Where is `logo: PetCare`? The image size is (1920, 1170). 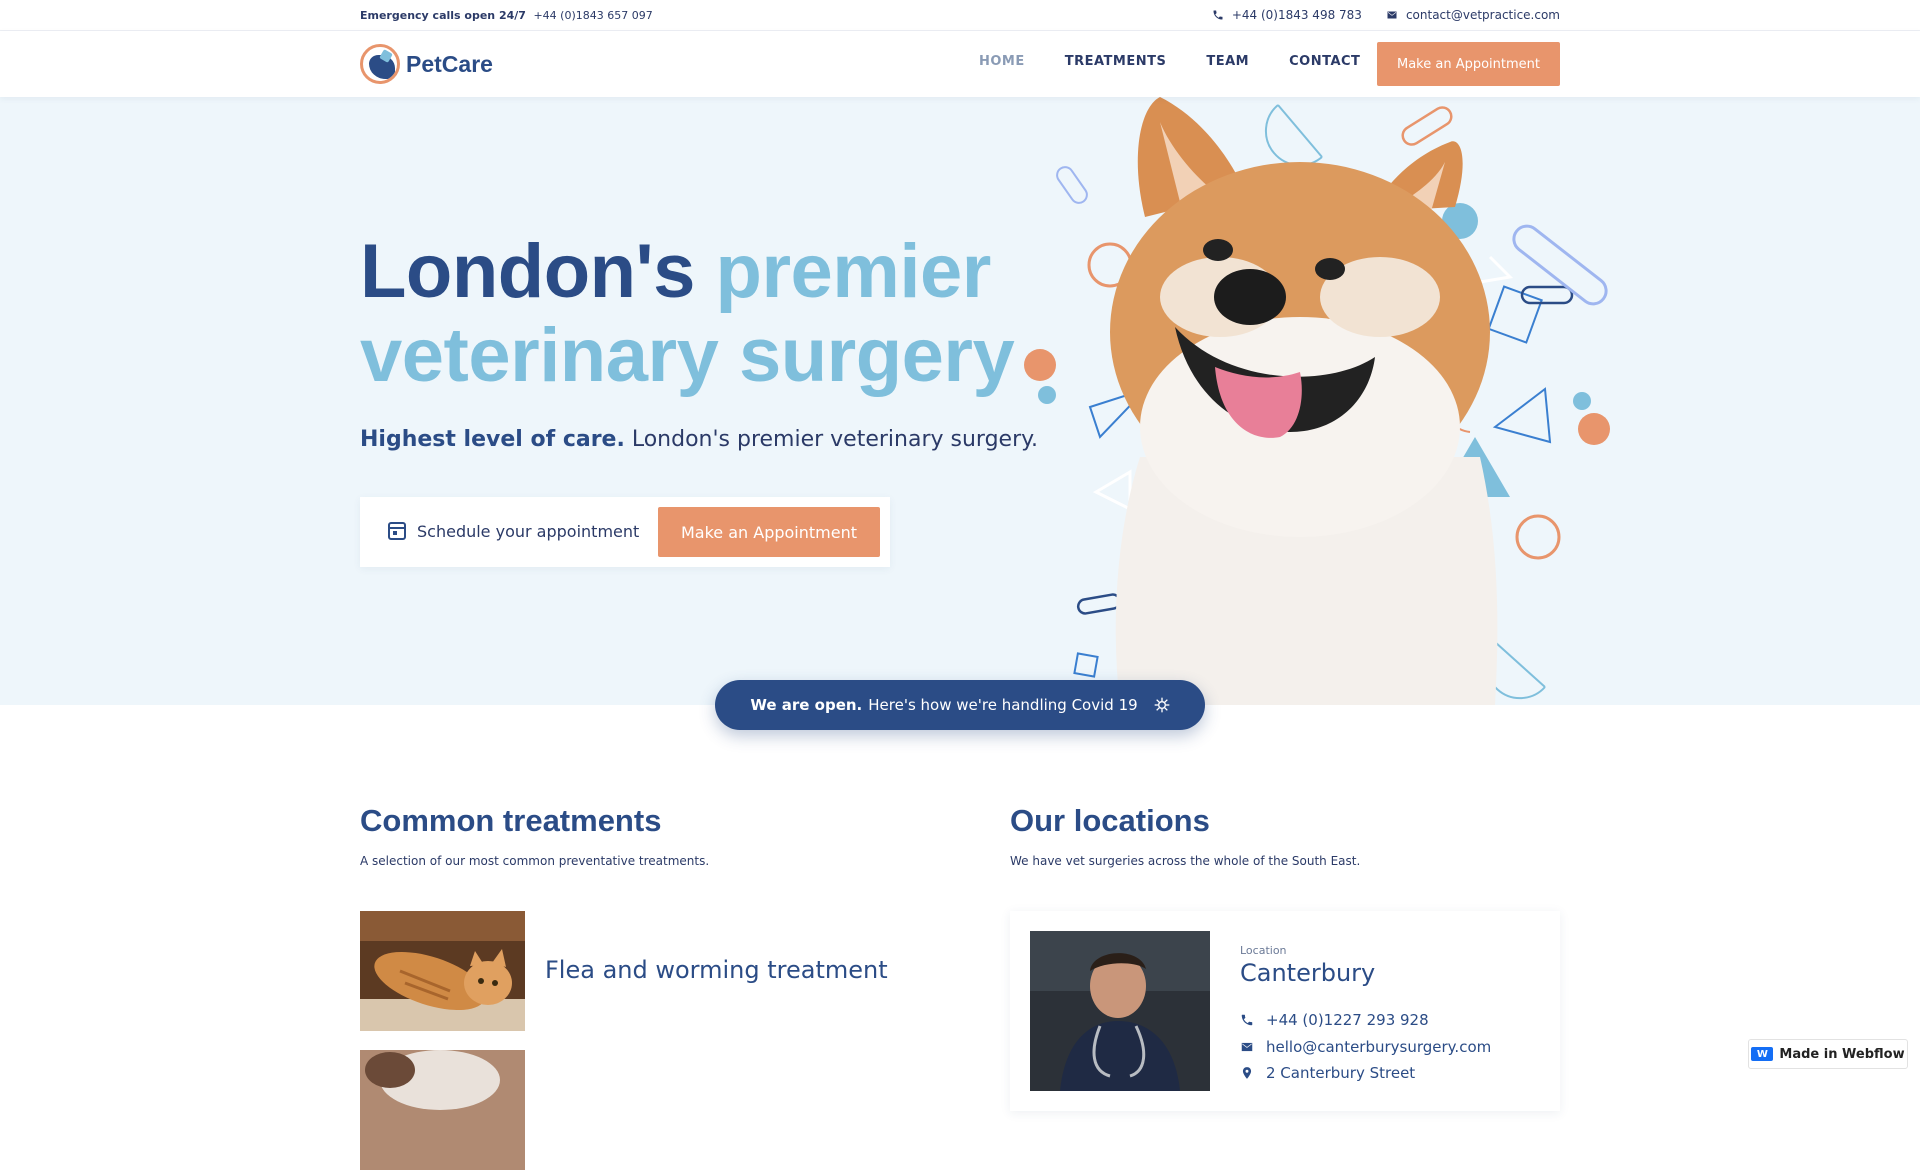 logo: PetCare is located at coordinates (426, 64).